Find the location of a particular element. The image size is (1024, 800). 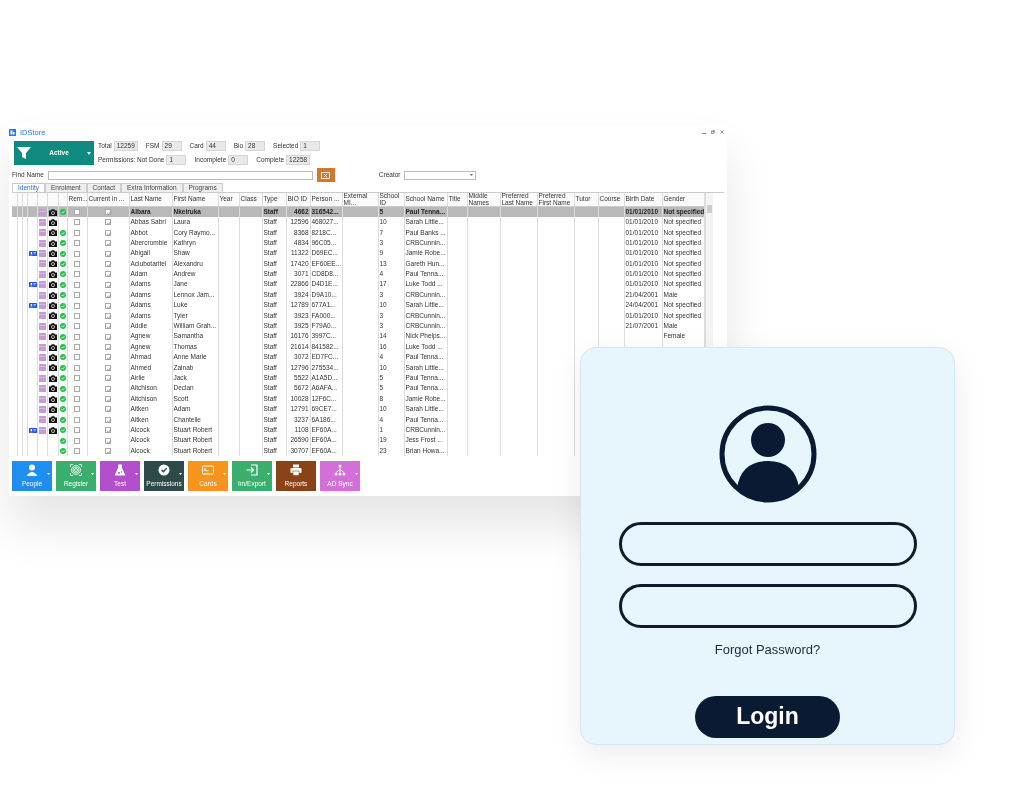

funnel-icon is located at coordinates (24, 153).